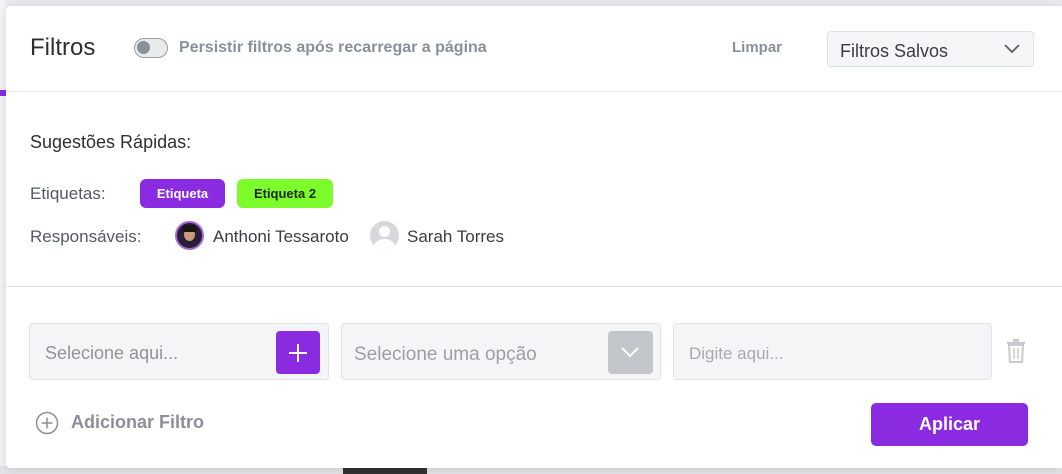 The width and height of the screenshot is (1062, 474). Describe the element at coordinates (47, 423) in the screenshot. I see `add-circle-icon` at that location.